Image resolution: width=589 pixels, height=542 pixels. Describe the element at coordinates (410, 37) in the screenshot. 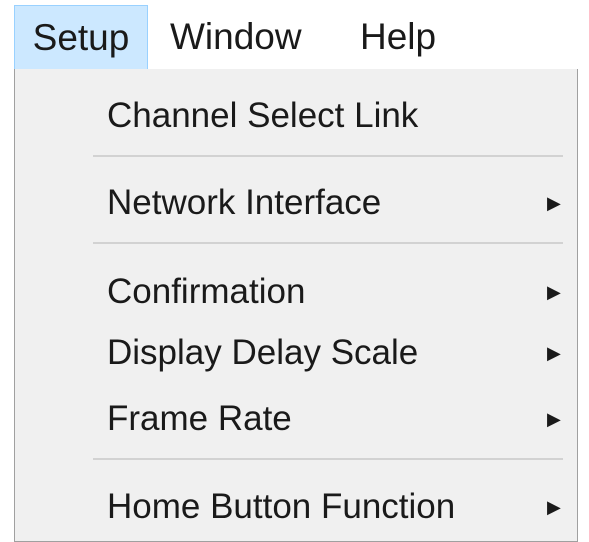

I see `menu-help: Help` at that location.